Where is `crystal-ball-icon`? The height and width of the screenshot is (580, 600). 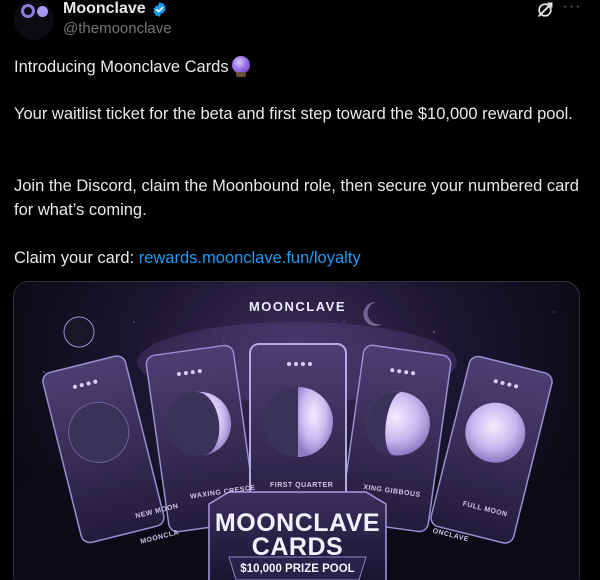 crystal-ball-icon is located at coordinates (240, 66).